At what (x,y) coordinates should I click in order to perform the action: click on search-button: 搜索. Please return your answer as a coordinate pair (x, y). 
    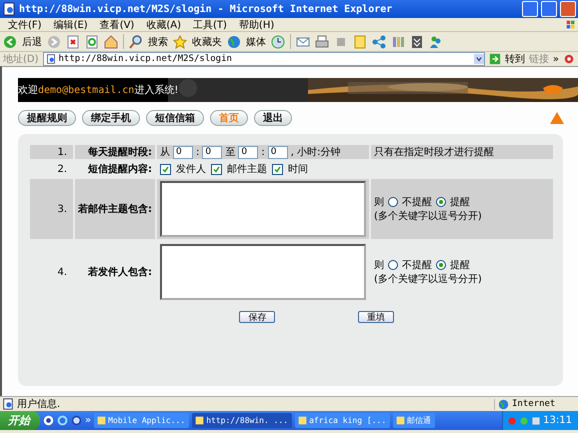
    Looking at the image, I should click on (158, 41).